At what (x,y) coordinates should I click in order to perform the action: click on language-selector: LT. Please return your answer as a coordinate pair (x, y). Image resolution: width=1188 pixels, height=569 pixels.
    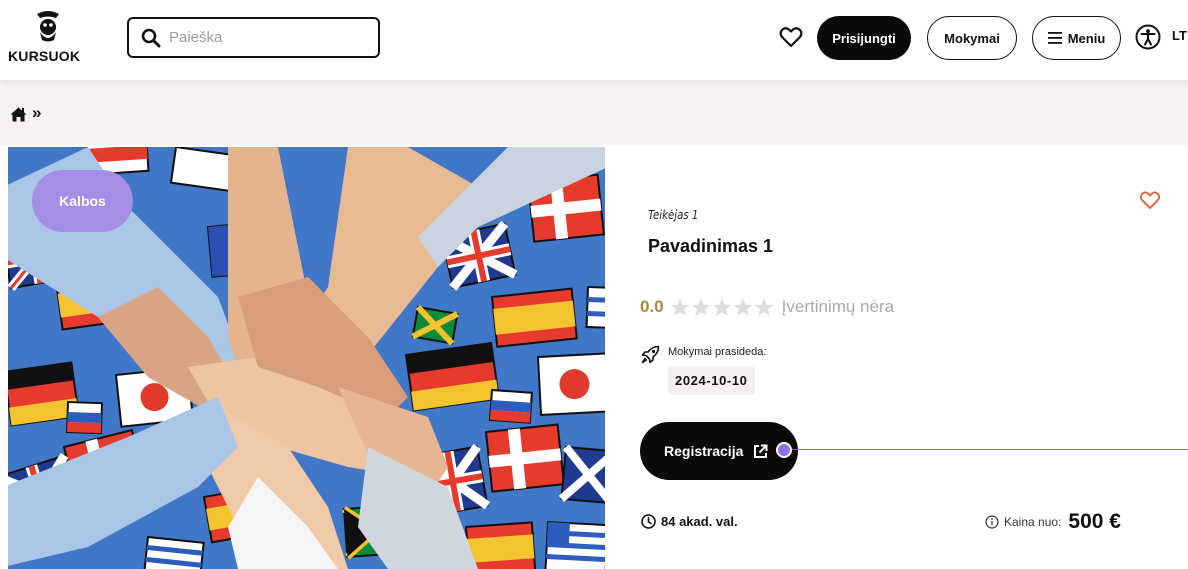
    Looking at the image, I should click on (1179, 35).